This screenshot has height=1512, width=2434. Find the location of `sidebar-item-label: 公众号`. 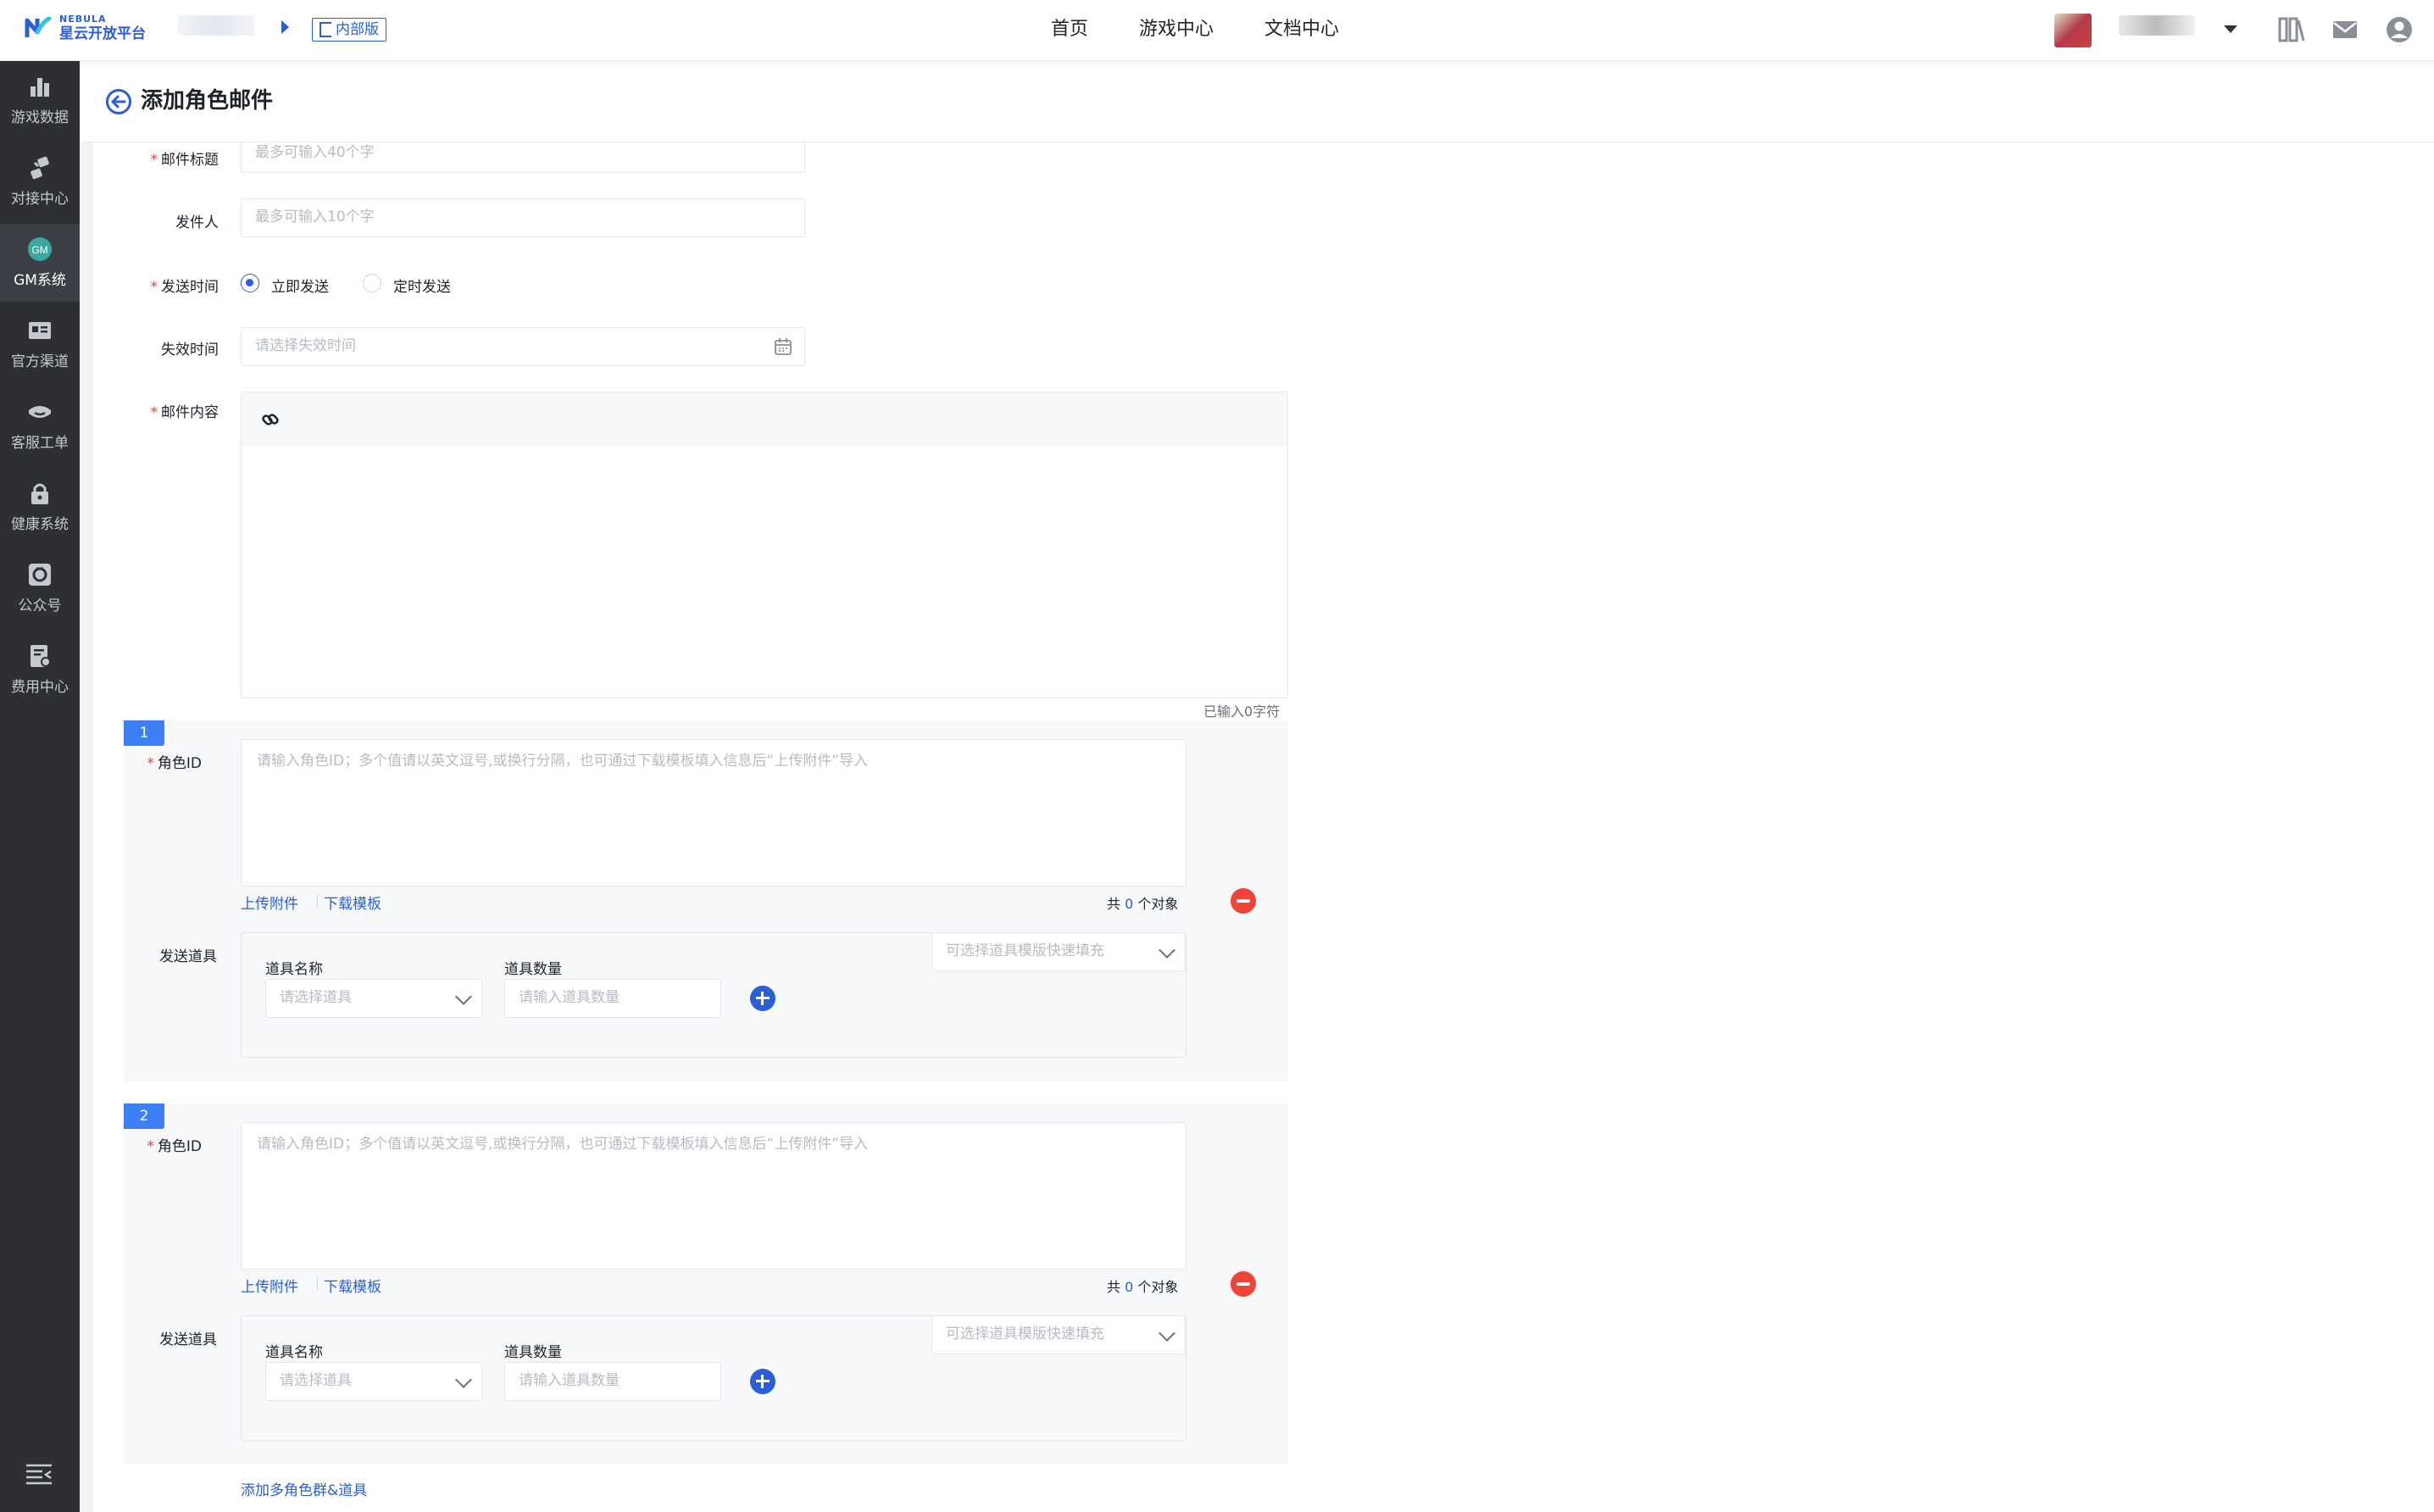

sidebar-item-label: 公众号 is located at coordinates (40, 606).